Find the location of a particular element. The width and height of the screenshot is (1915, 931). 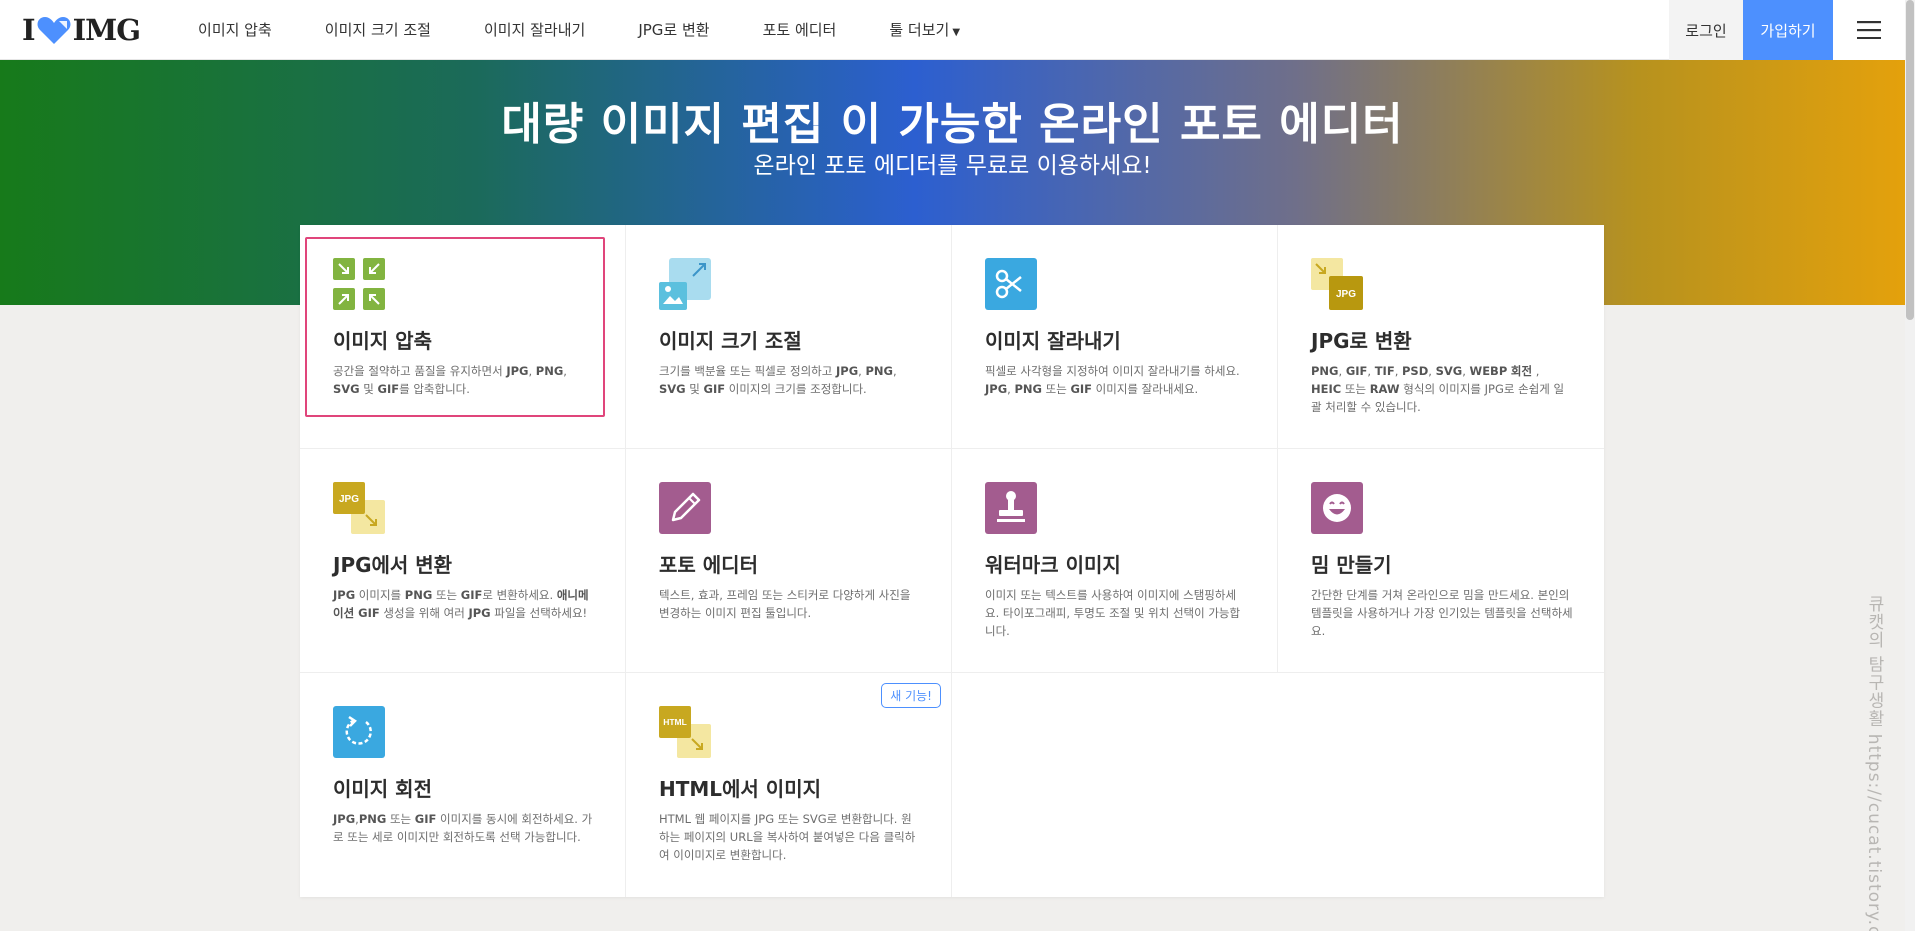

compress-icon is located at coordinates (359, 284).